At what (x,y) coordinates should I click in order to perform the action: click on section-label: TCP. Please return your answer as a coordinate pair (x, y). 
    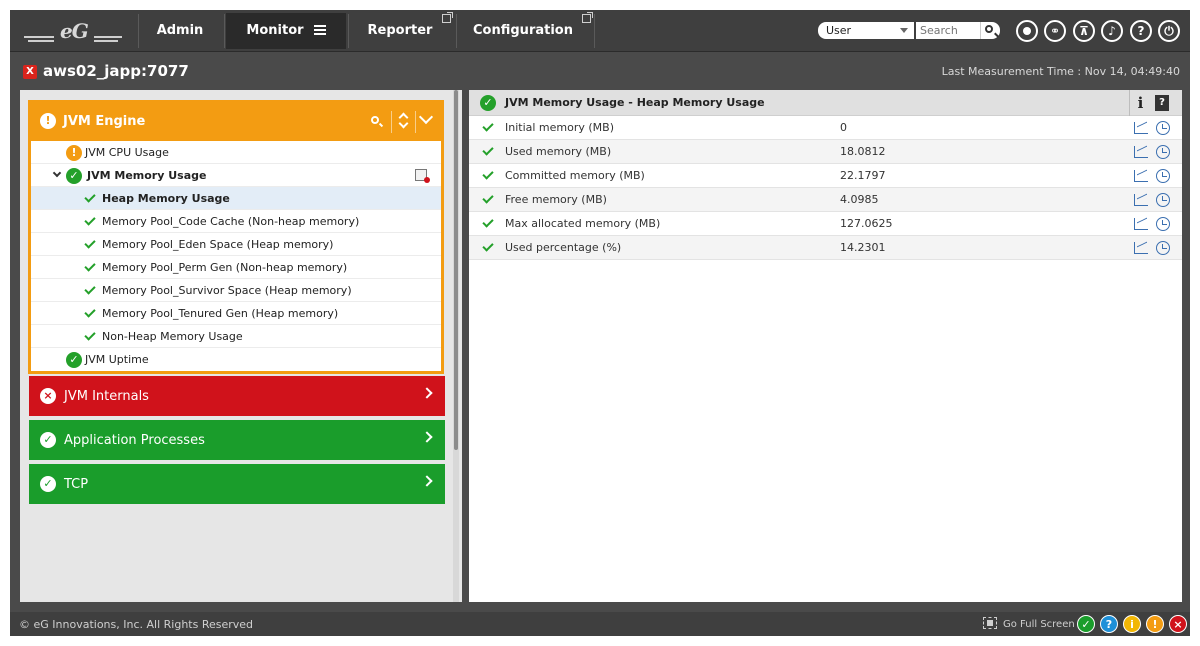
    Looking at the image, I should click on (76, 484).